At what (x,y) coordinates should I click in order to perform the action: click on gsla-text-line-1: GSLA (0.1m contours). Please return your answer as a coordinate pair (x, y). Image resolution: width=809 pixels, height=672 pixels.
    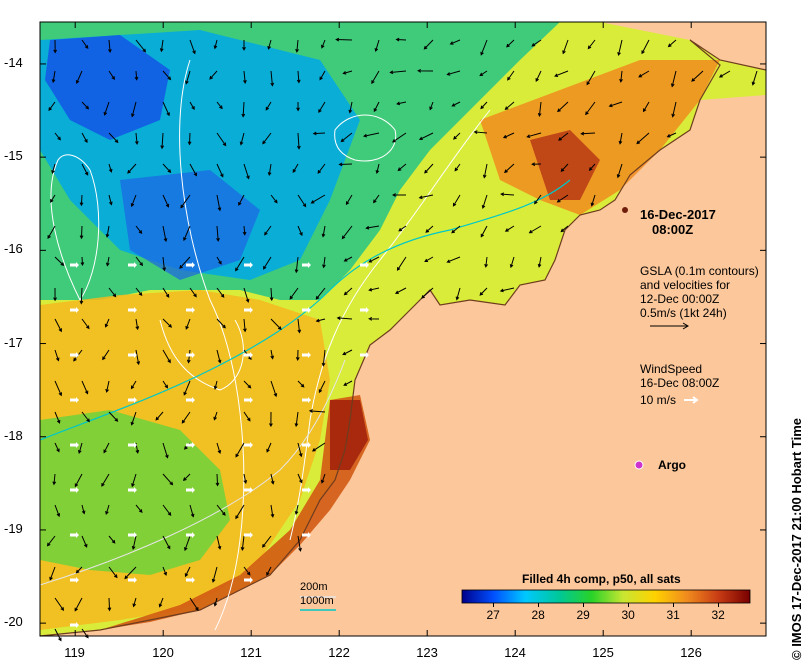
    Looking at the image, I should click on (699, 271).